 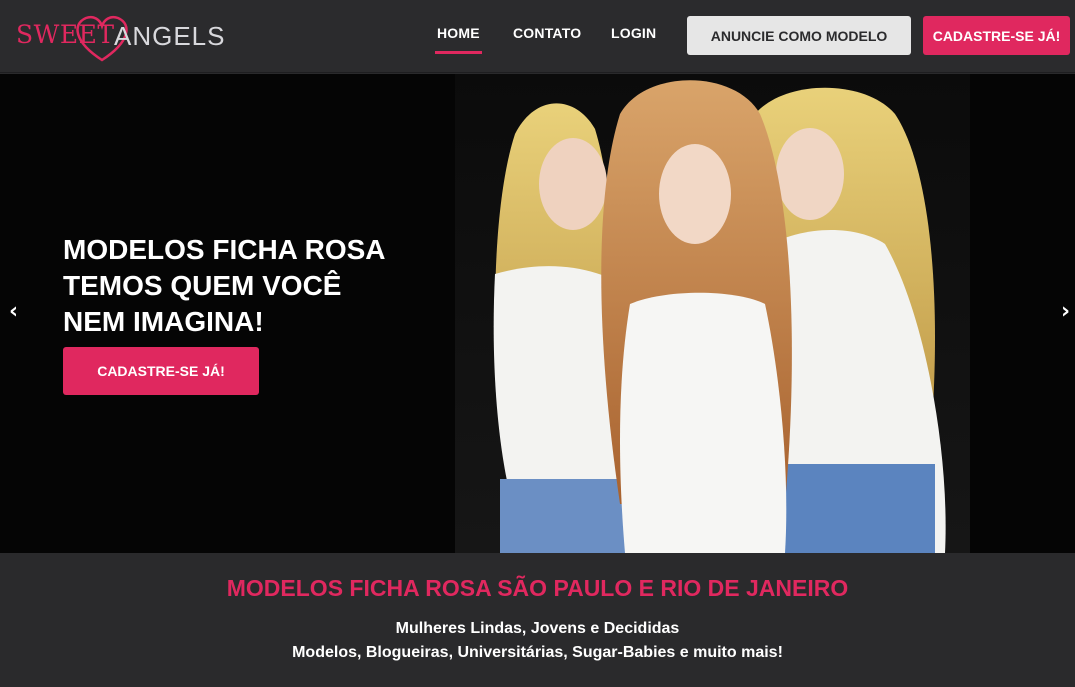 What do you see at coordinates (996, 35) in the screenshot?
I see `cadastre-header-button: CADASTRE-SE JÁ!` at bounding box center [996, 35].